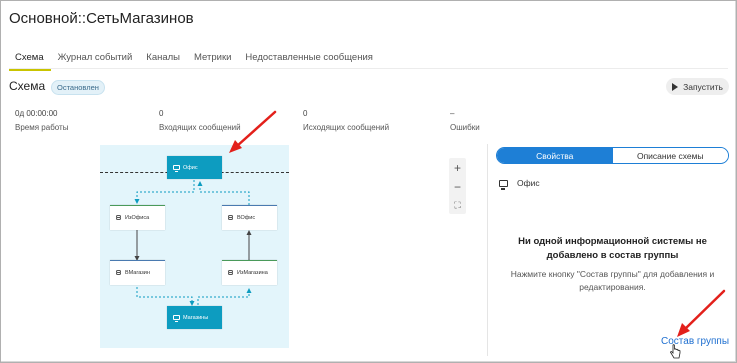 Image resolution: width=737 pixels, height=363 pixels. I want to click on right-panel-tabs: Свойства Описание схемы, so click(612, 155).